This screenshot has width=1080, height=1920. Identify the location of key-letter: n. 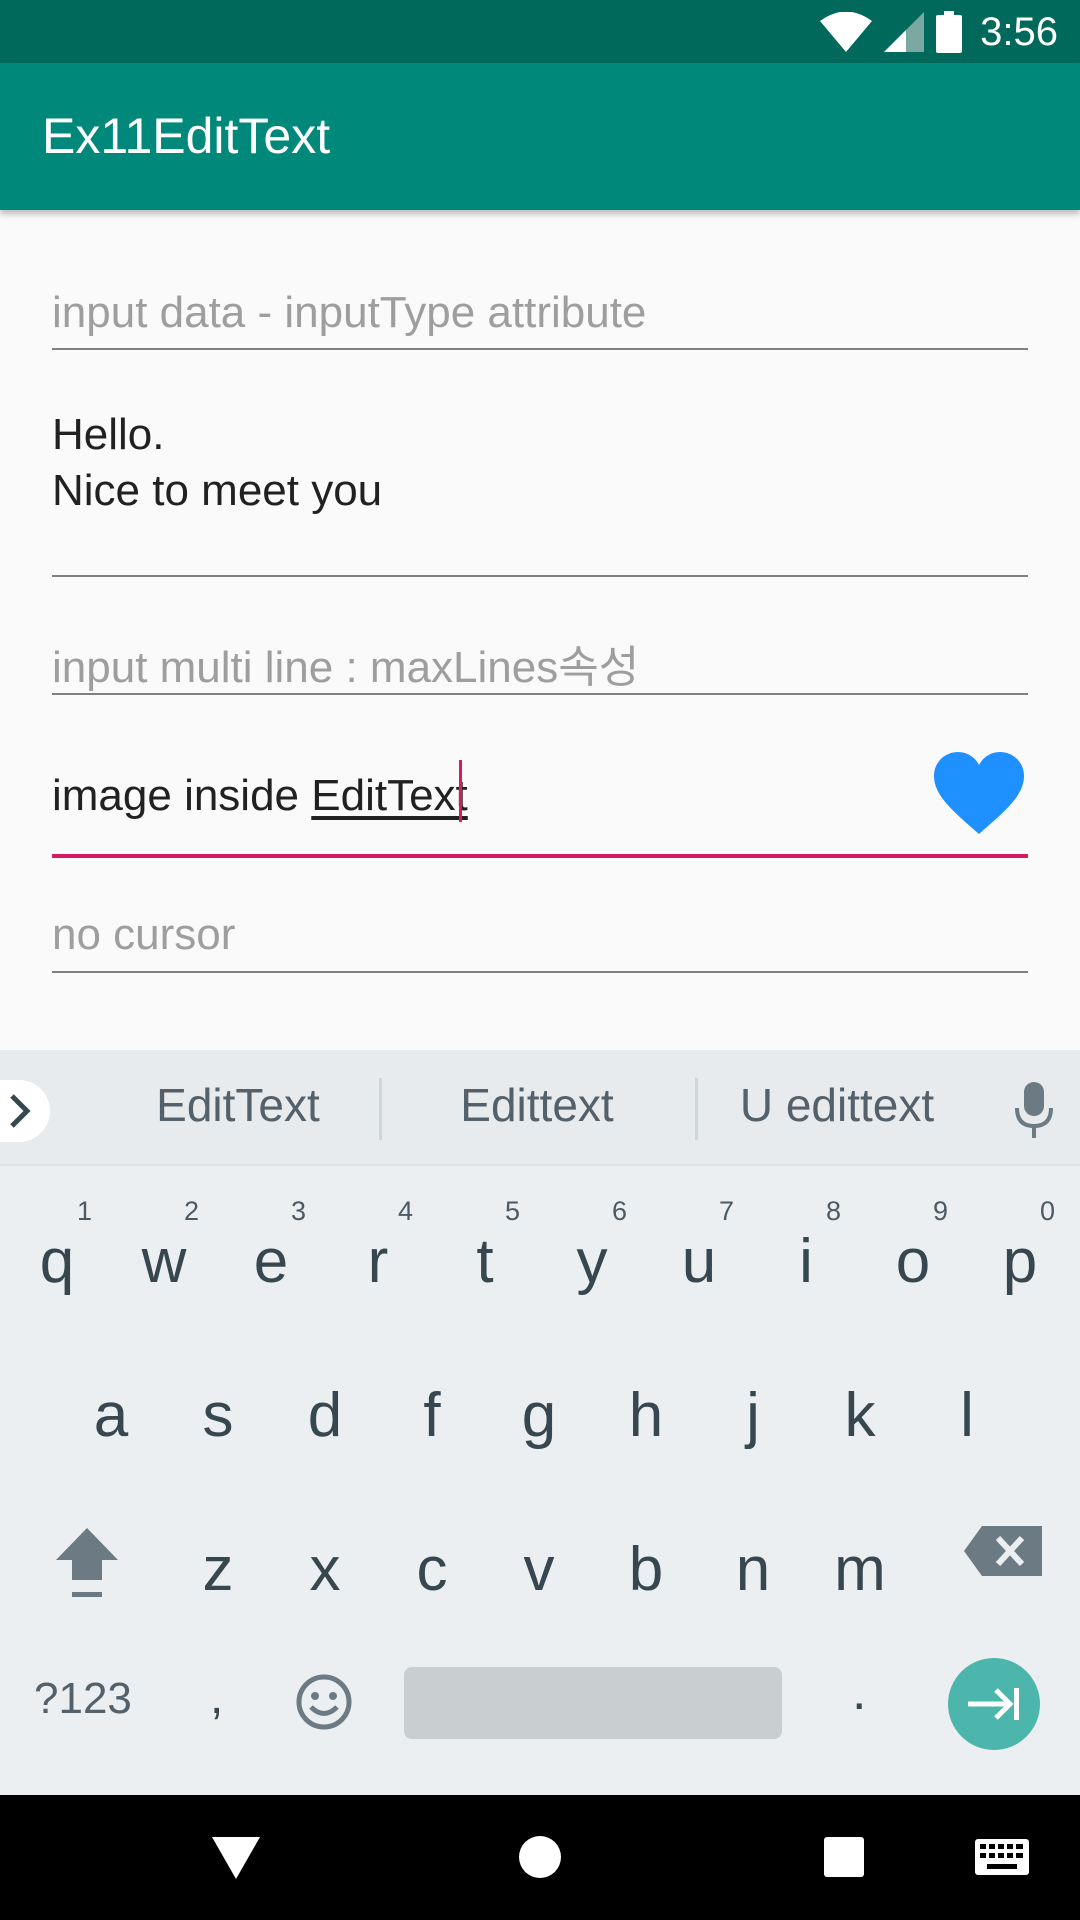
(753, 1569).